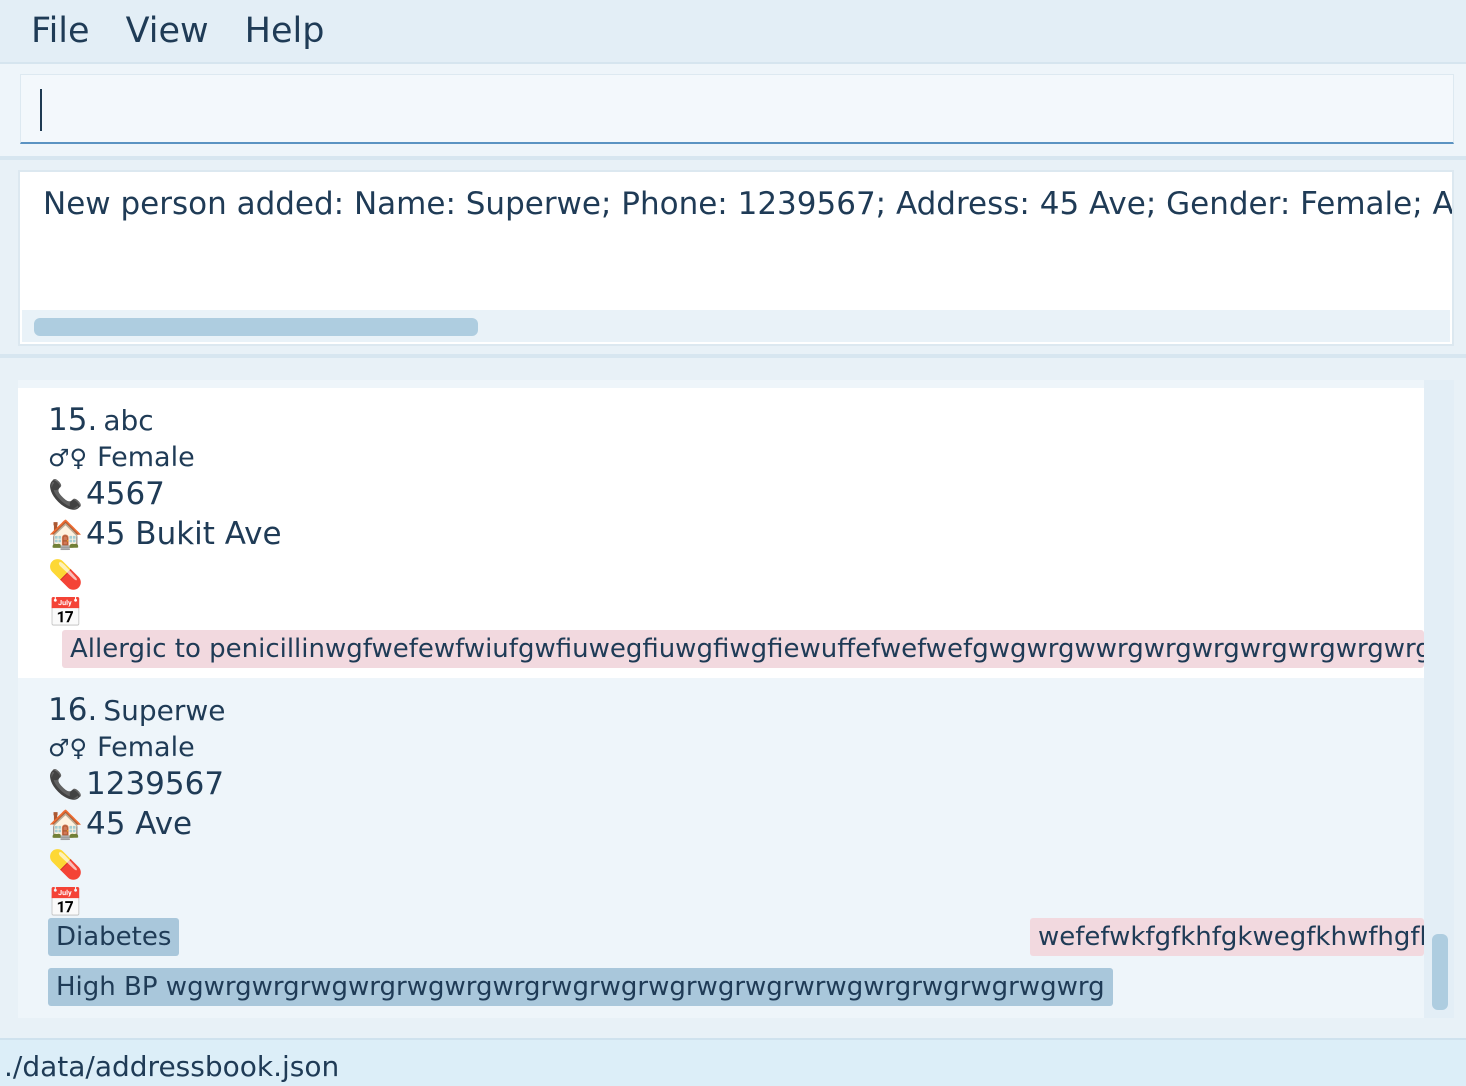 The height and width of the screenshot is (1086, 1466). I want to click on text-caret, so click(41, 110).